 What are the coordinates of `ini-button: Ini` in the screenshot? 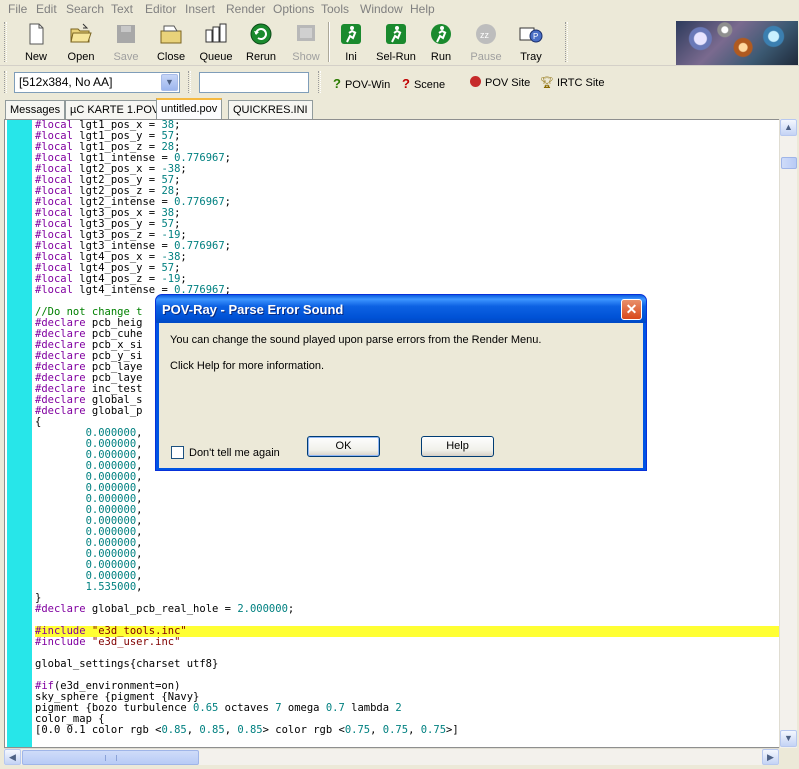 It's located at (351, 42).